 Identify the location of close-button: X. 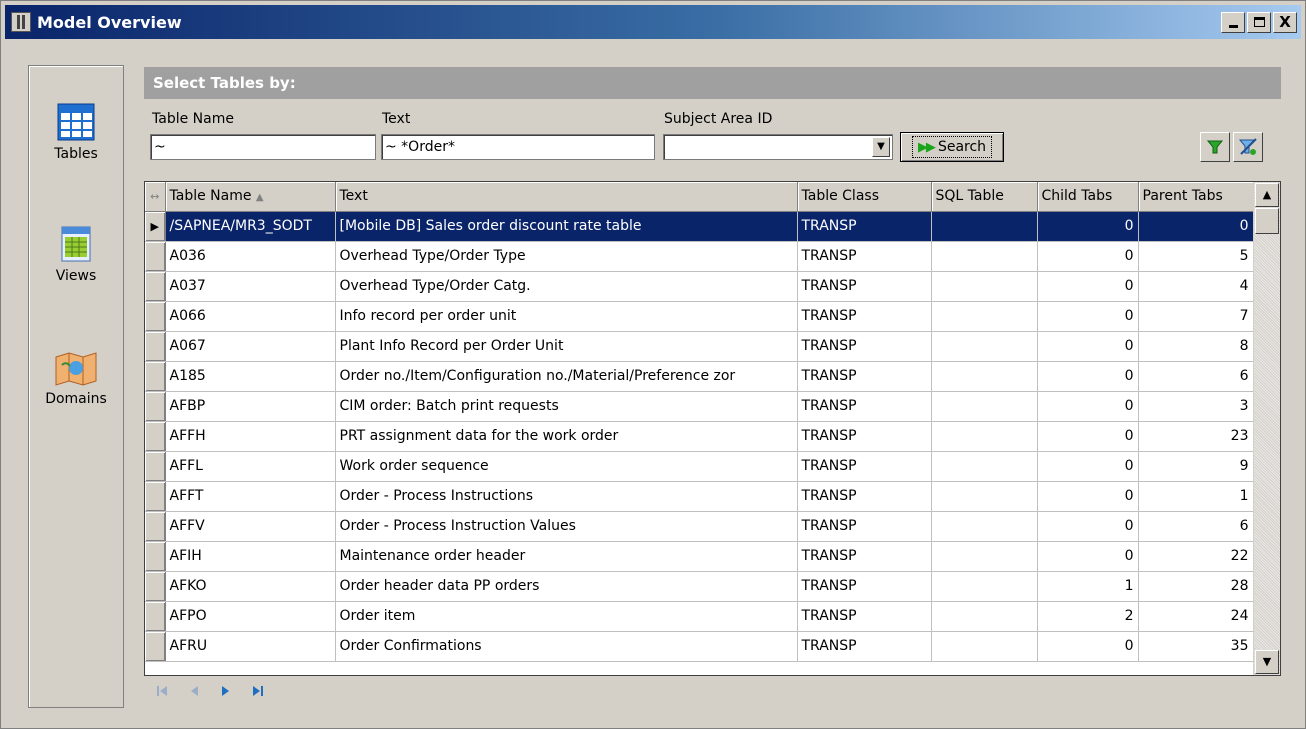
(1285, 22).